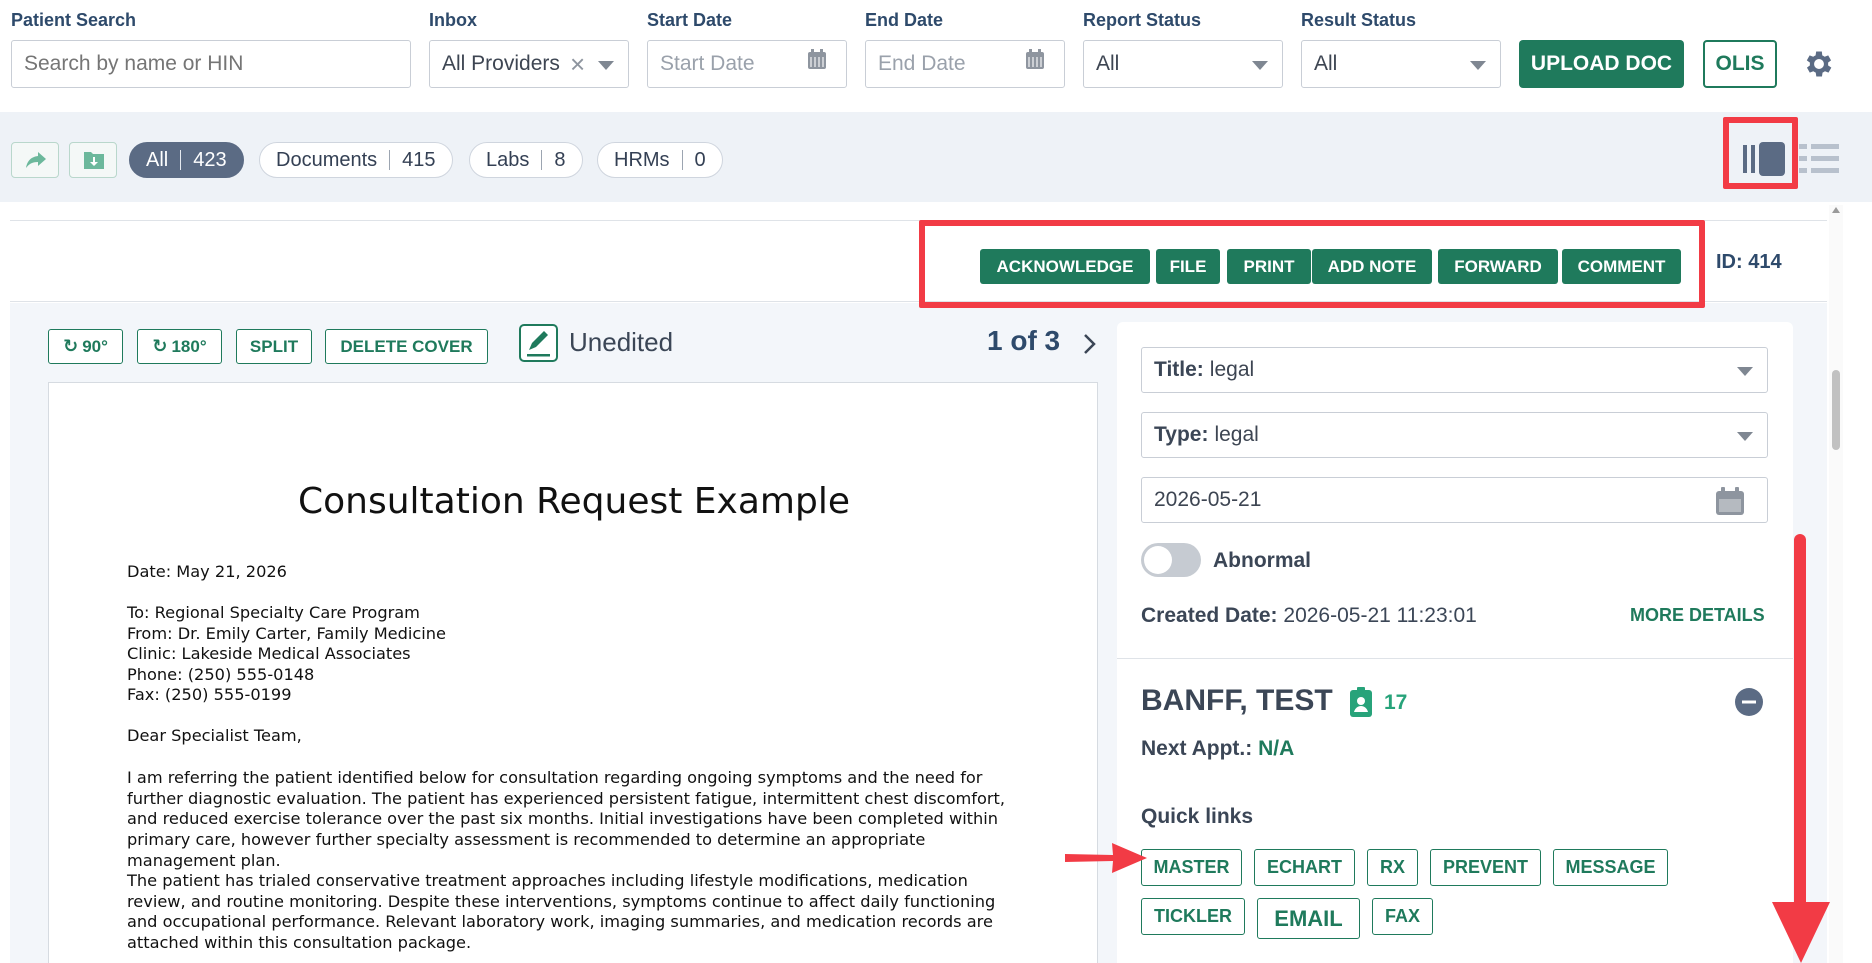  I want to click on inbox-label: Inbox, so click(453, 20).